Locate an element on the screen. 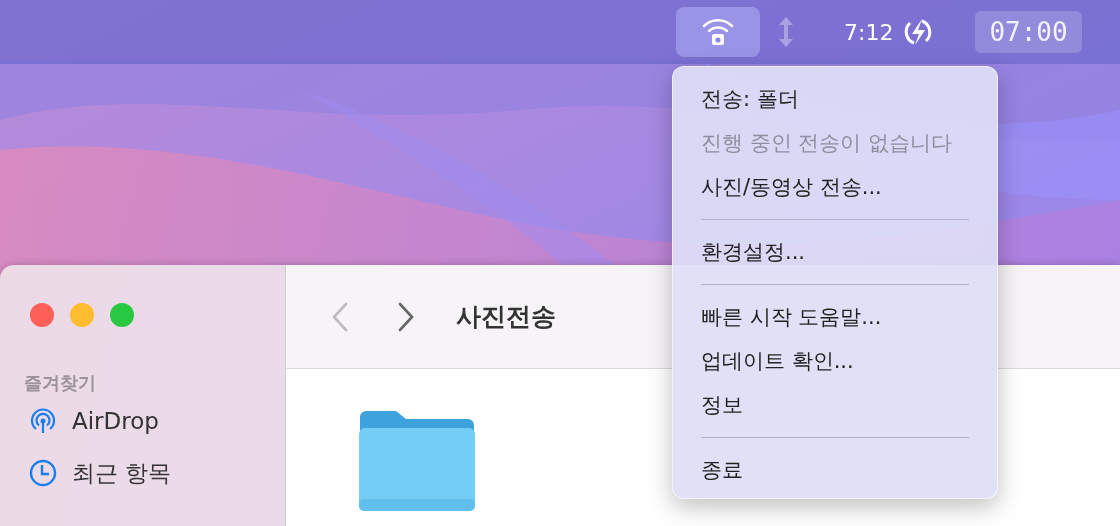  sidebar-item: AirDrop is located at coordinates (115, 421).